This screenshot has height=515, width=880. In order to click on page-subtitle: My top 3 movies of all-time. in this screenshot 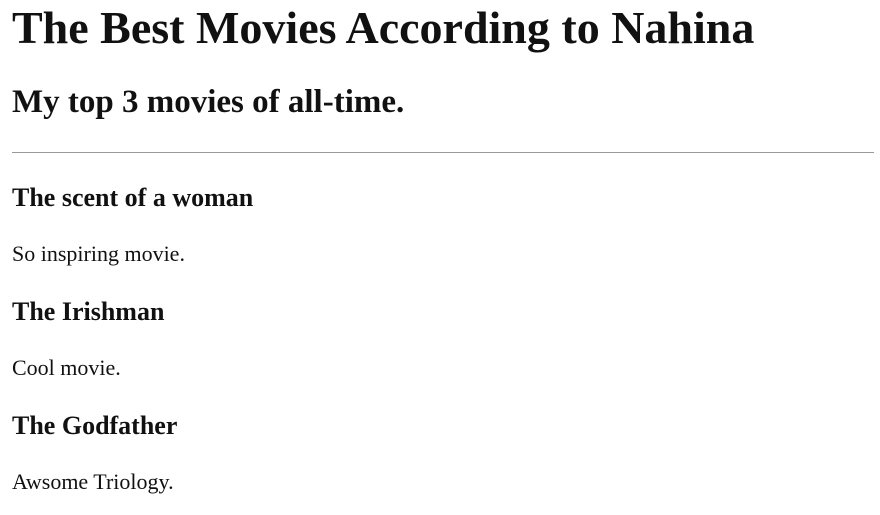, I will do `click(208, 102)`.